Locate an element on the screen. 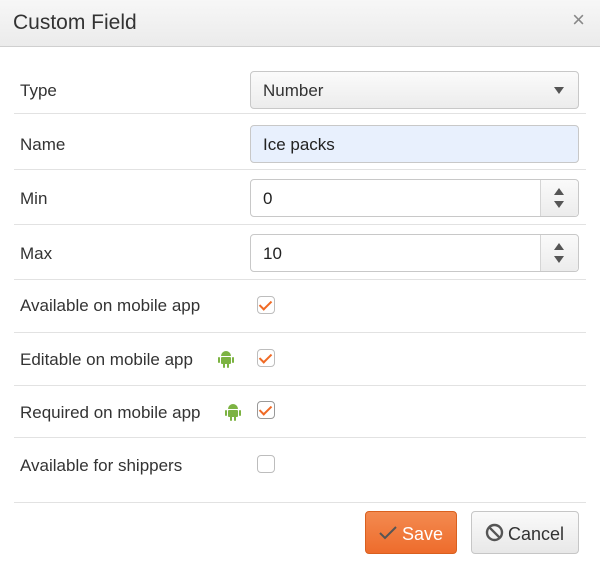 The image size is (600, 574). option-label: Available on mobile app is located at coordinates (110, 305).